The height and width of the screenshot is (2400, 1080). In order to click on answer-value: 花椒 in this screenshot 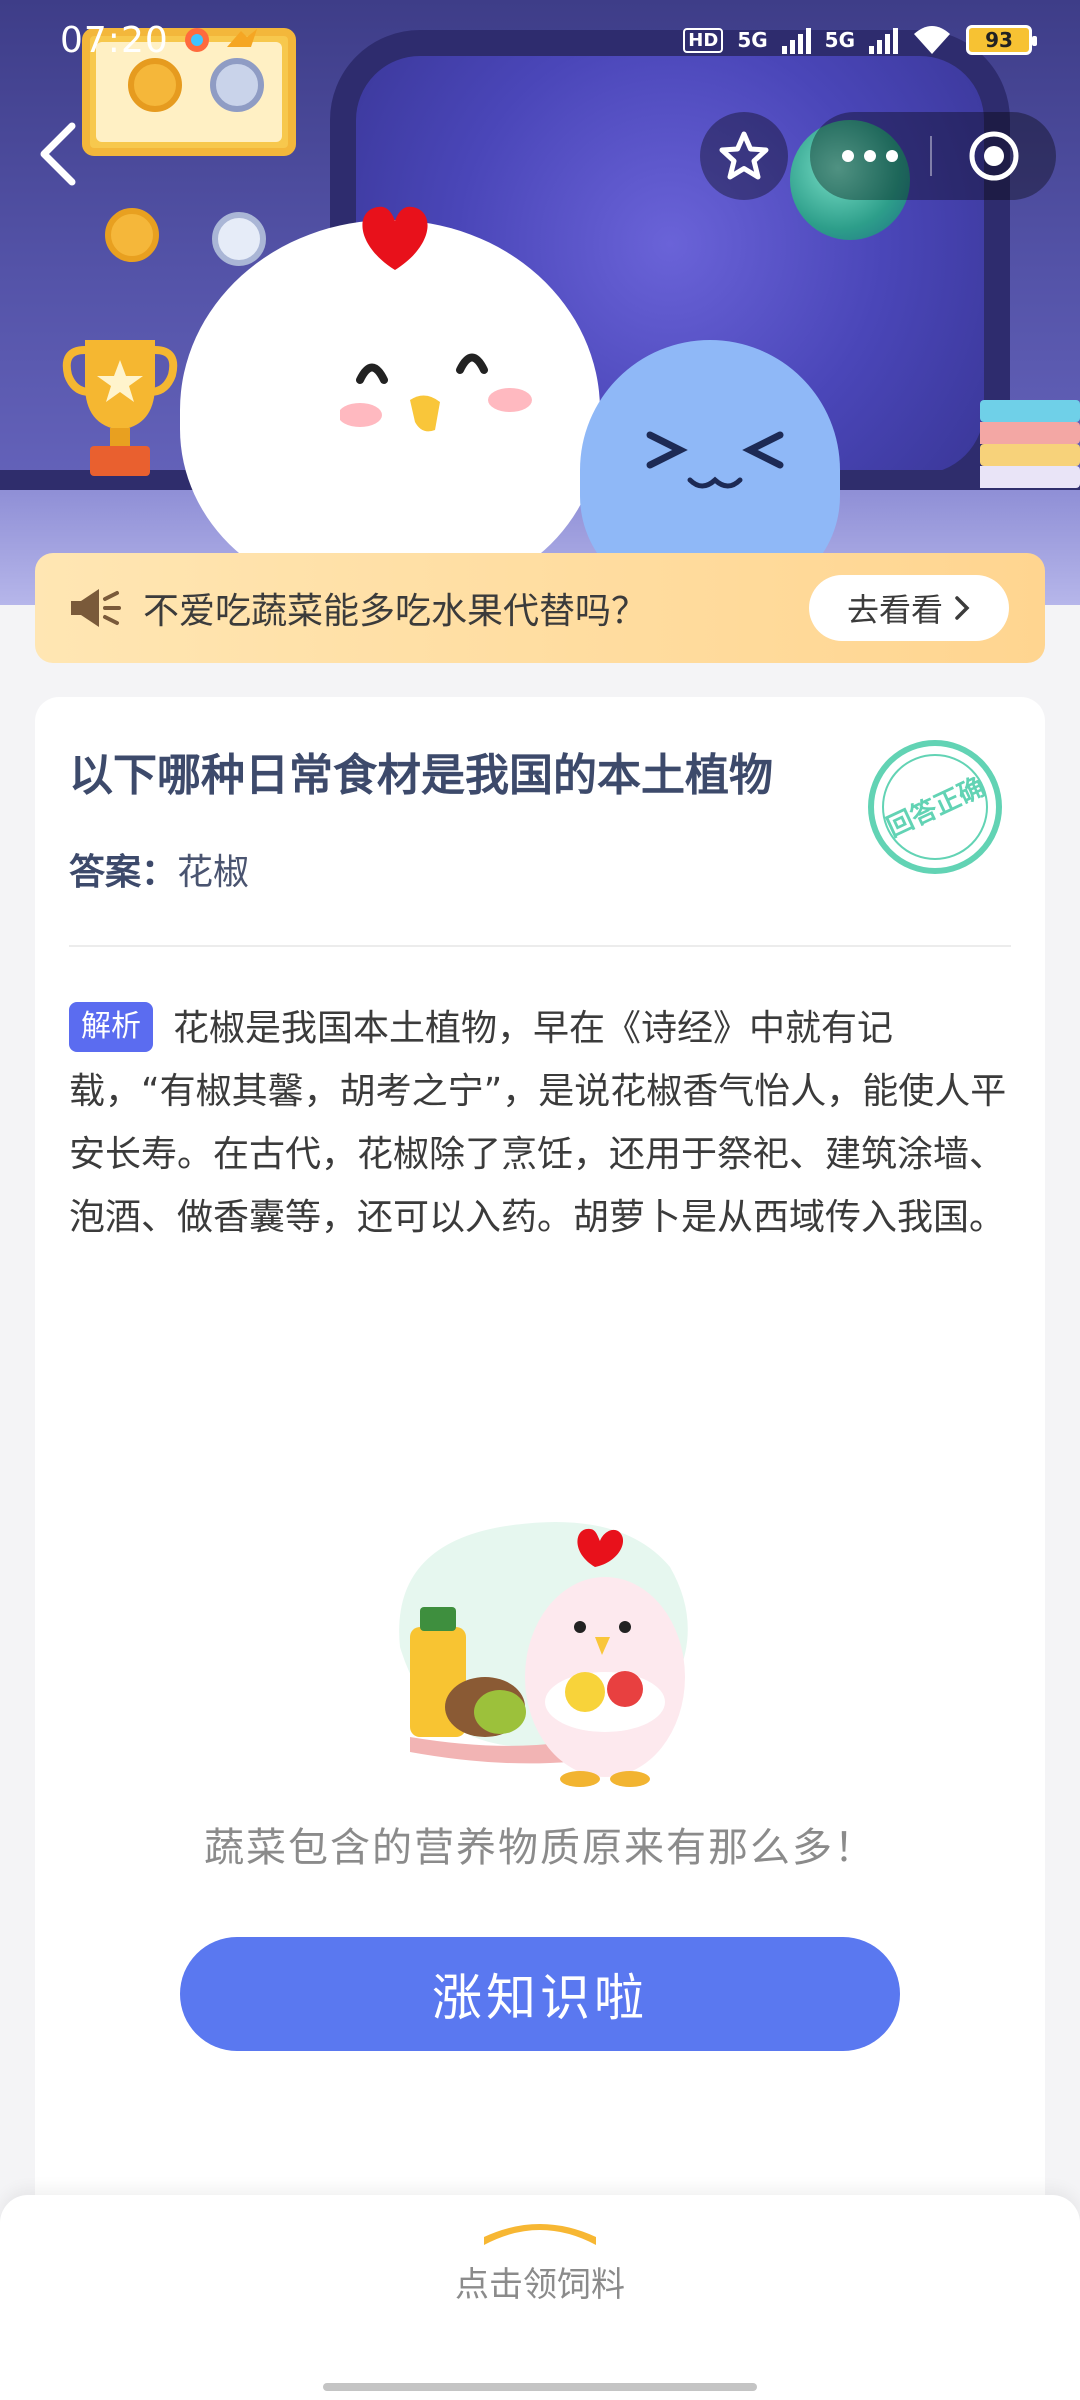, I will do `click(213, 872)`.